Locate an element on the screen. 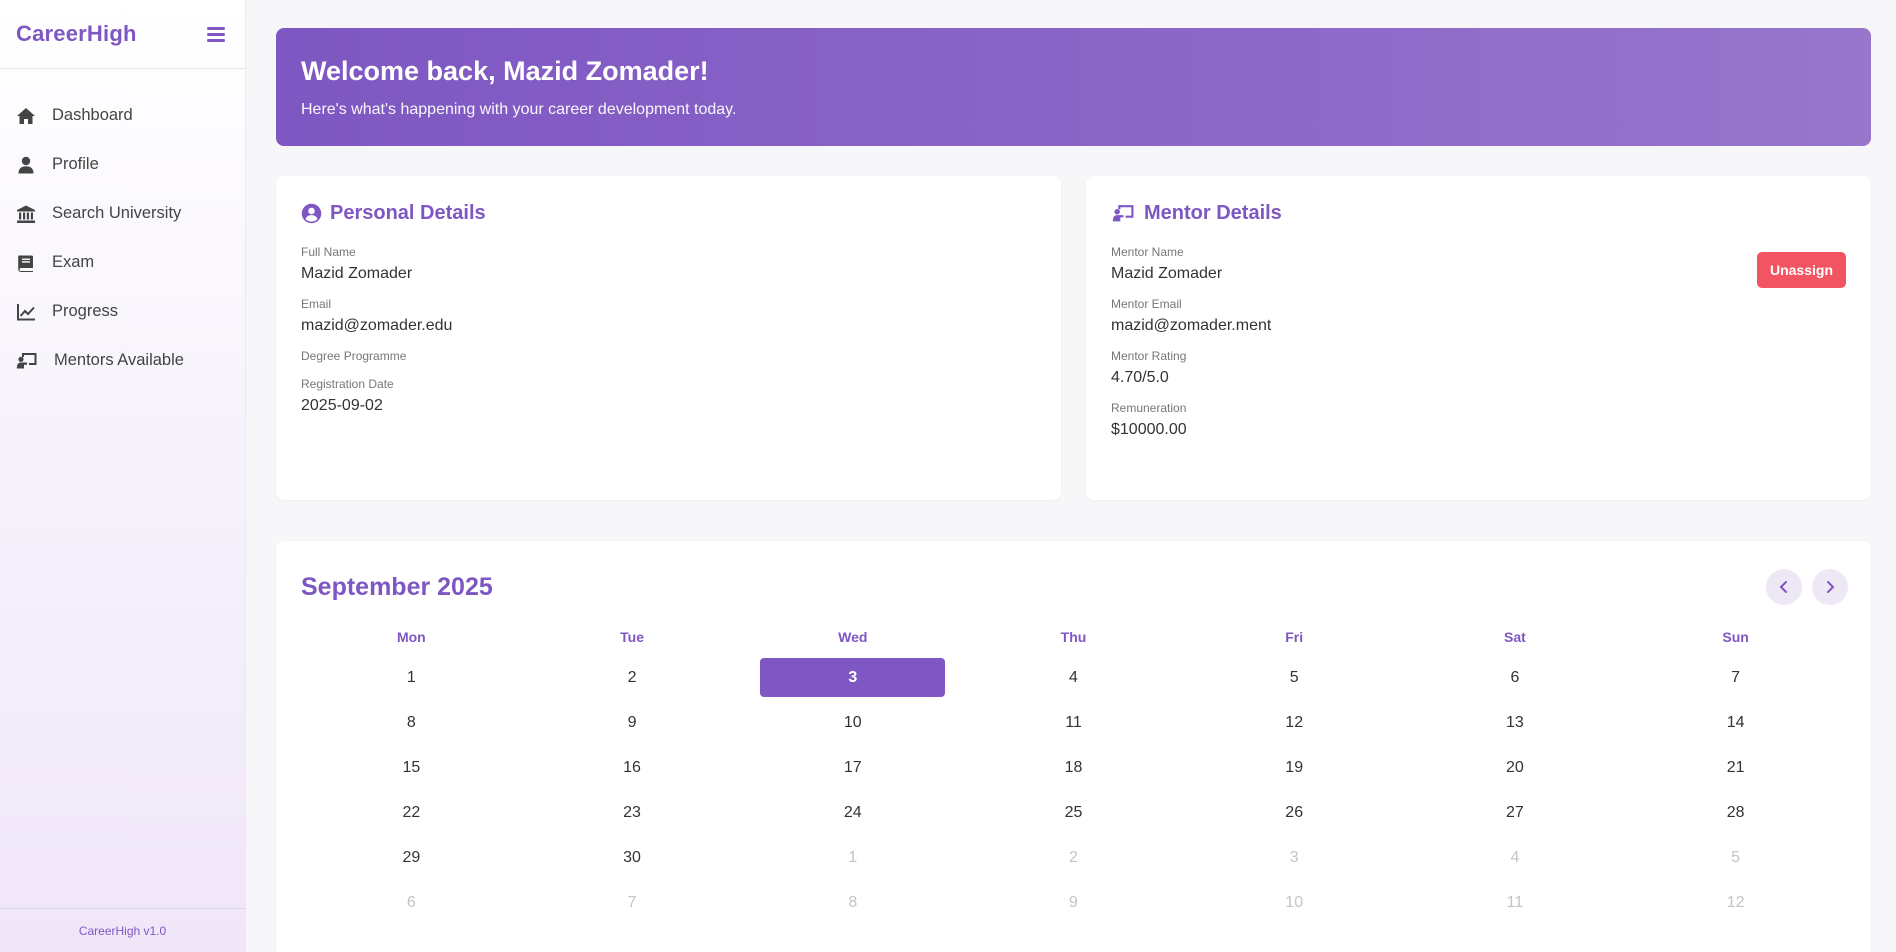 This screenshot has width=1896, height=952. sidebar-item-label: Search University is located at coordinates (117, 213).